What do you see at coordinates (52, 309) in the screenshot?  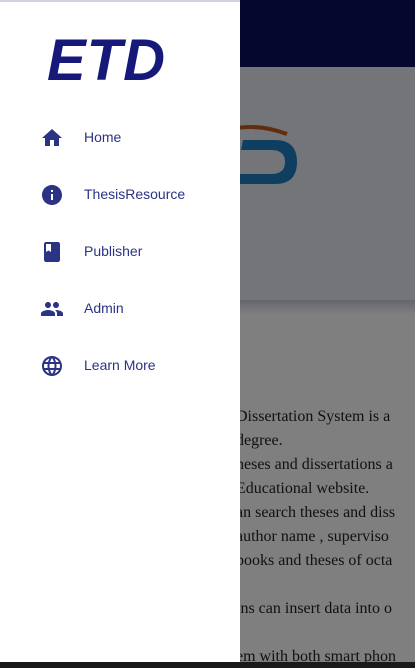 I see `people-icon` at bounding box center [52, 309].